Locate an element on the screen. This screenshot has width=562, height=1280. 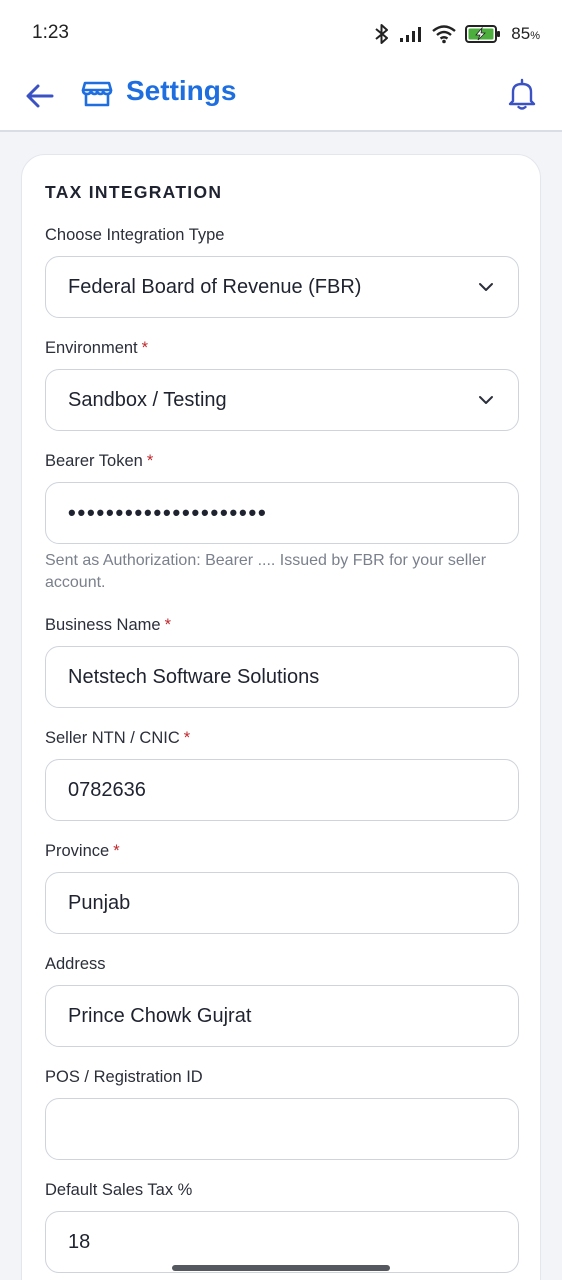
integration-type-label: Choose Integration Type is located at coordinates (135, 235).